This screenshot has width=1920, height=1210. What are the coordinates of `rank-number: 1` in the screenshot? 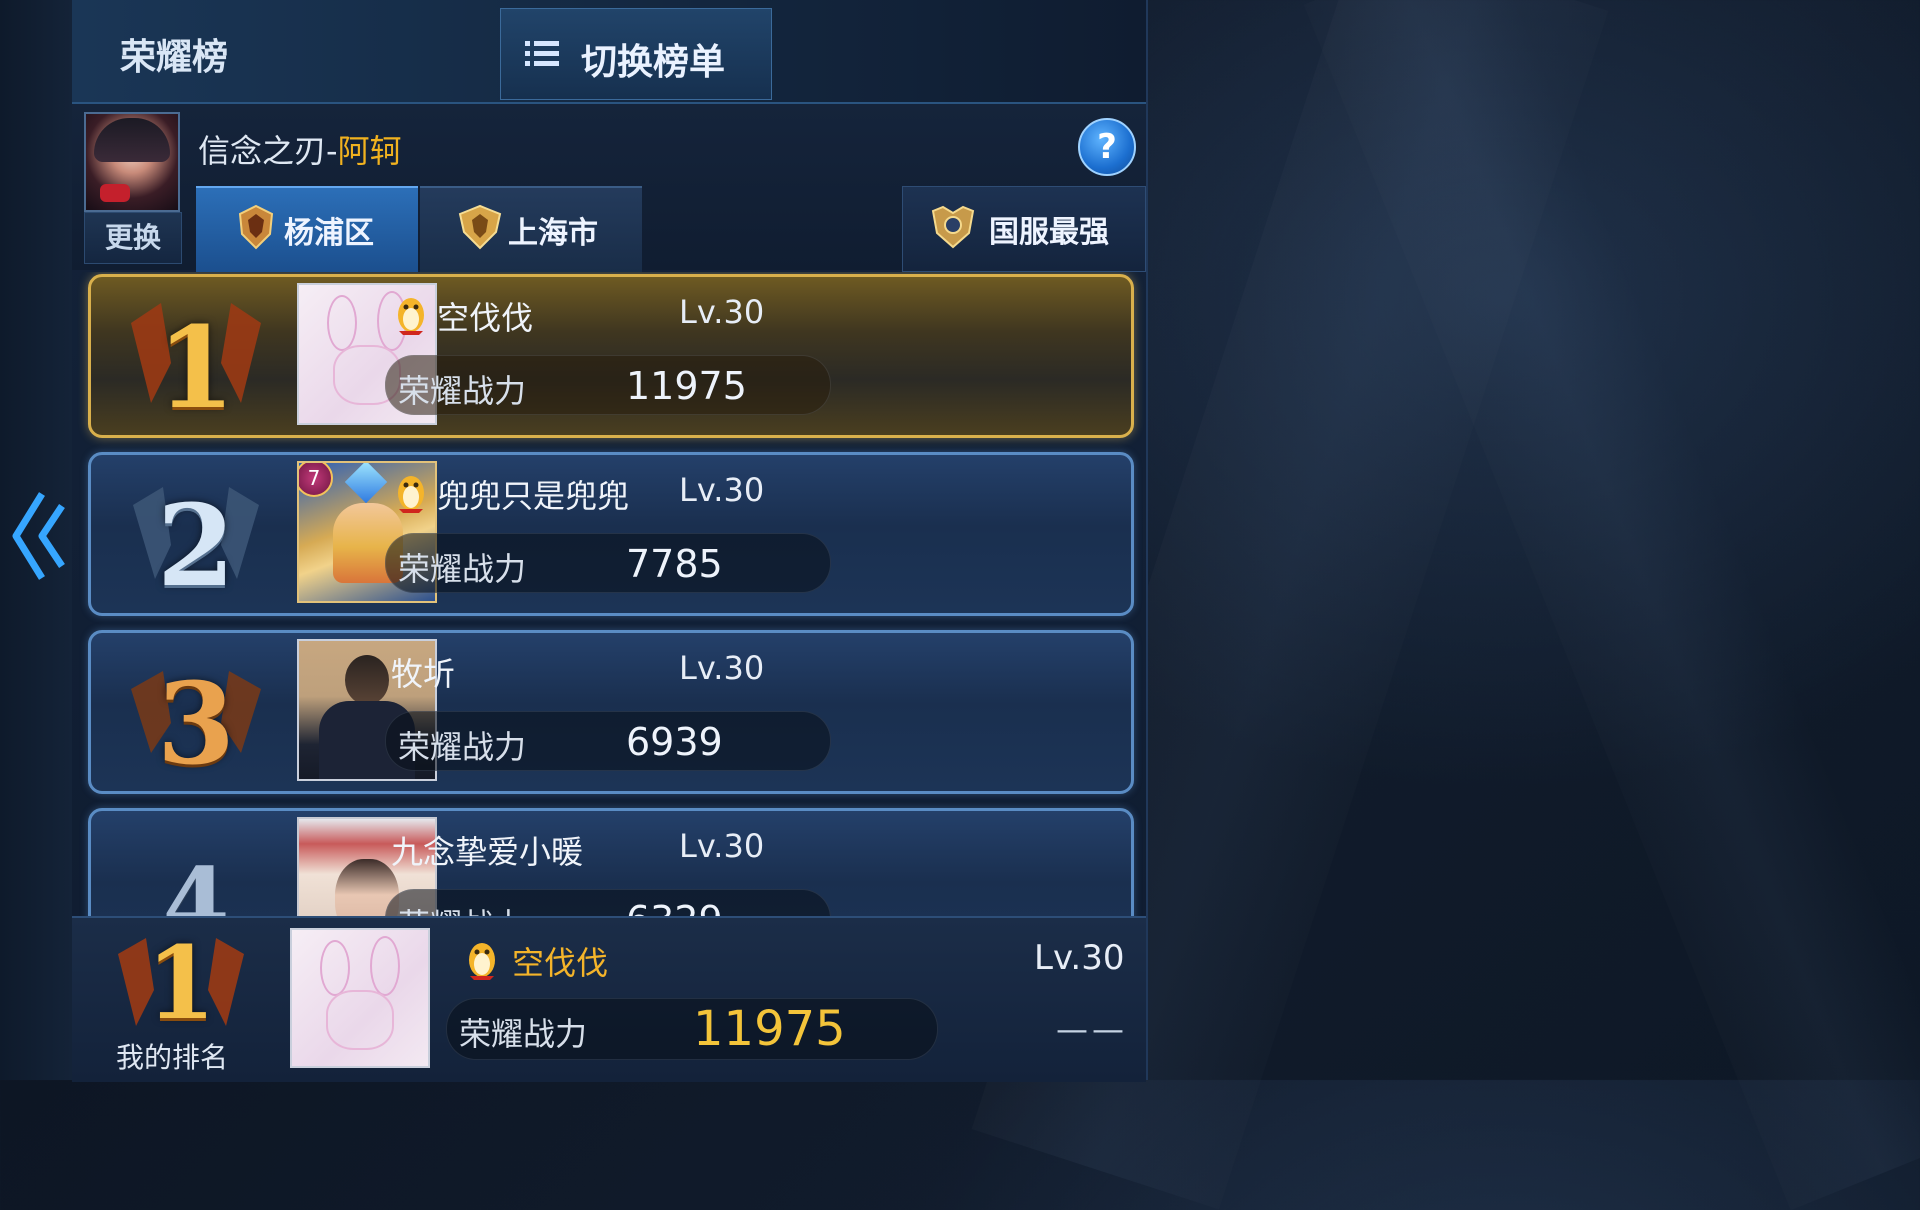 It's located at (196, 368).